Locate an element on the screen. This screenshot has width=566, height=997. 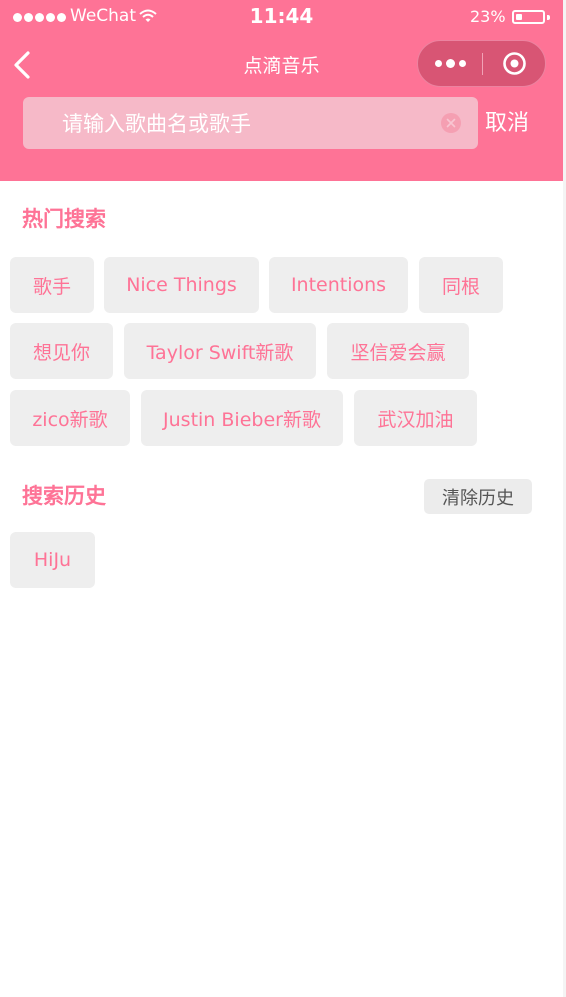
search-history-title: 搜索历史 is located at coordinates (64, 496).